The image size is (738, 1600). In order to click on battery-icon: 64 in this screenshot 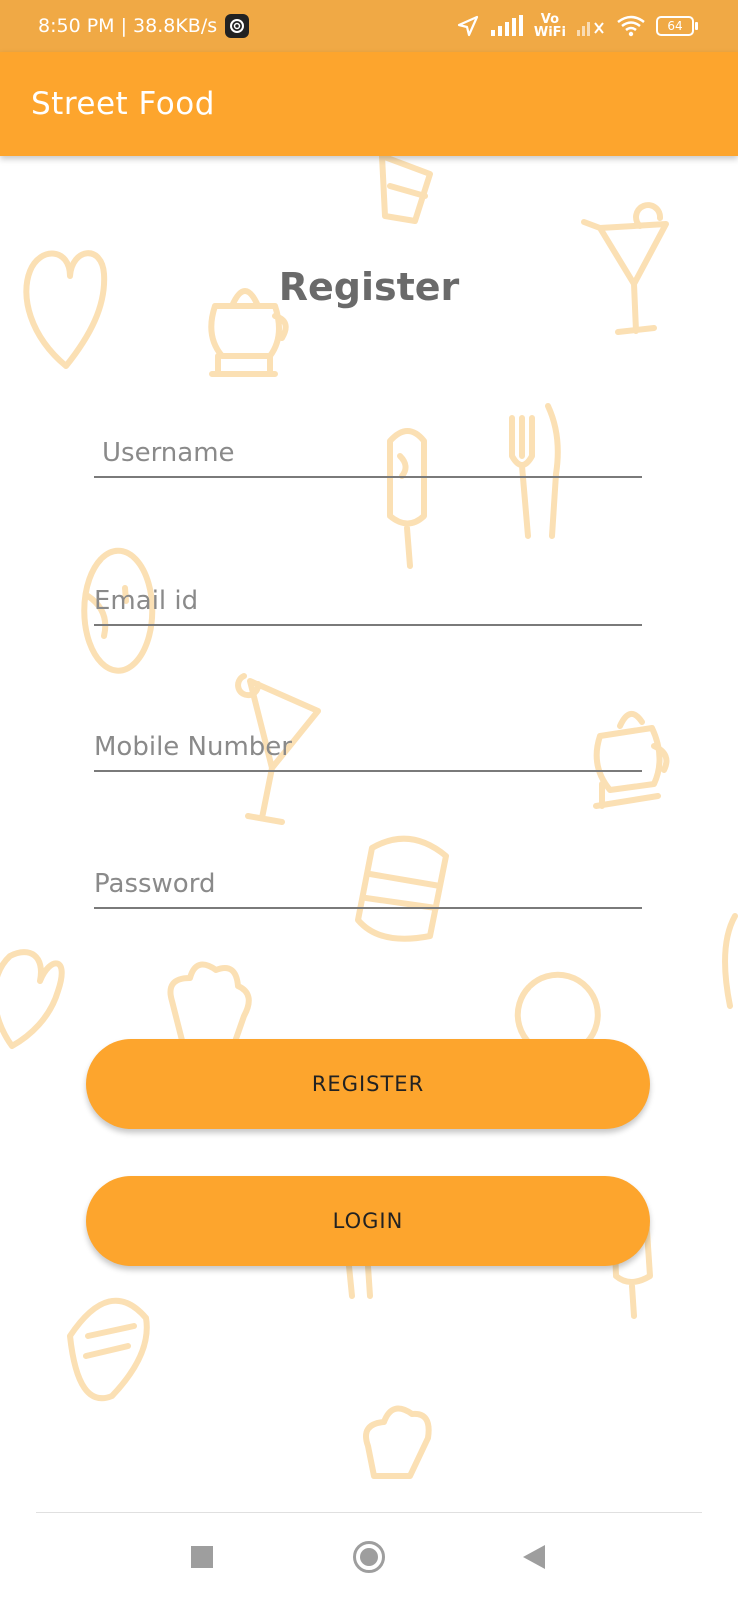, I will do `click(677, 26)`.